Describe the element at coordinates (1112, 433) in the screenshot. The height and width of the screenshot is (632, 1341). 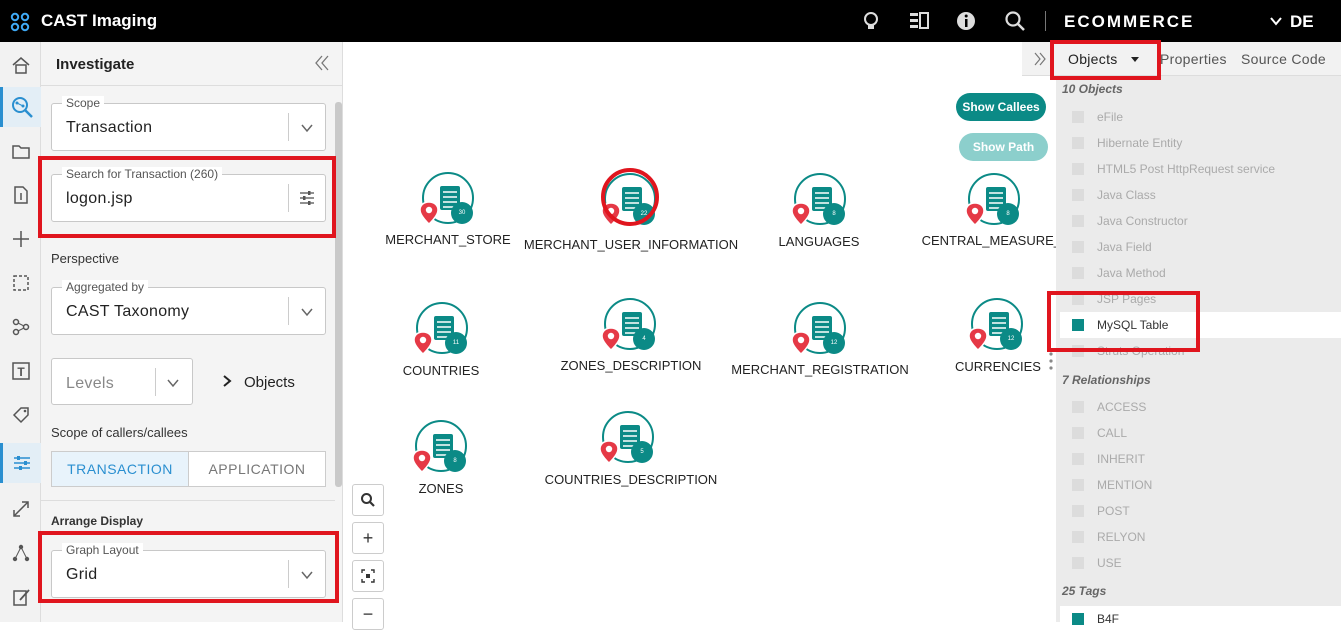
I see `list-item-label: CALL` at that location.